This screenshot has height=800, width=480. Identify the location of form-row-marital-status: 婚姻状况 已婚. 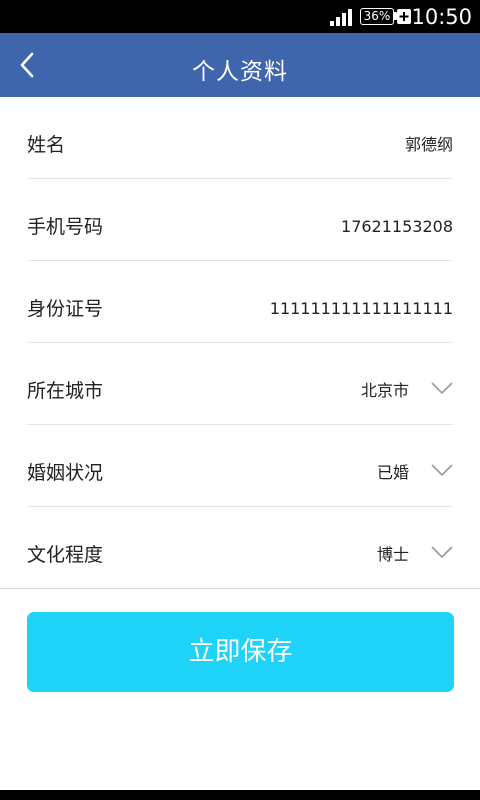
(240, 466).